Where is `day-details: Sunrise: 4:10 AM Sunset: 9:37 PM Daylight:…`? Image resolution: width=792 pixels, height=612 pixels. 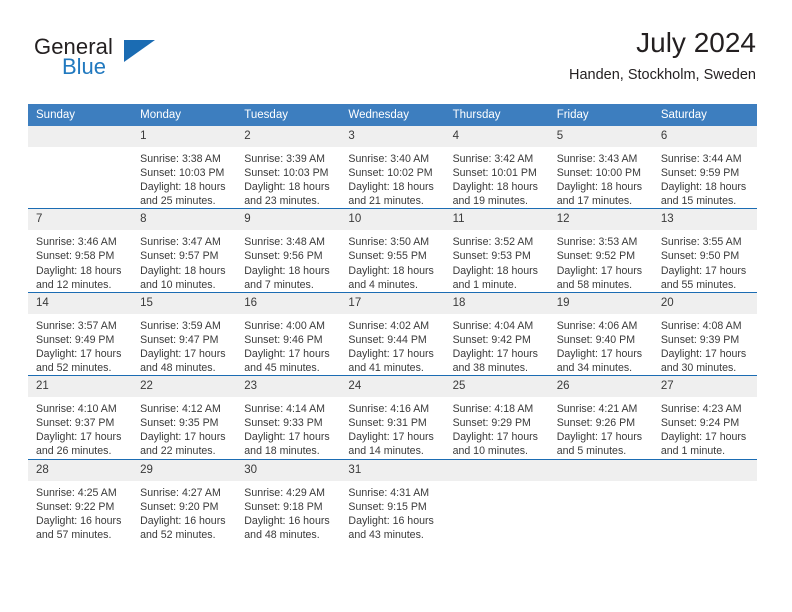
day-details: Sunrise: 4:10 AM Sunset: 9:37 PM Daylight:… is located at coordinates (80, 427).